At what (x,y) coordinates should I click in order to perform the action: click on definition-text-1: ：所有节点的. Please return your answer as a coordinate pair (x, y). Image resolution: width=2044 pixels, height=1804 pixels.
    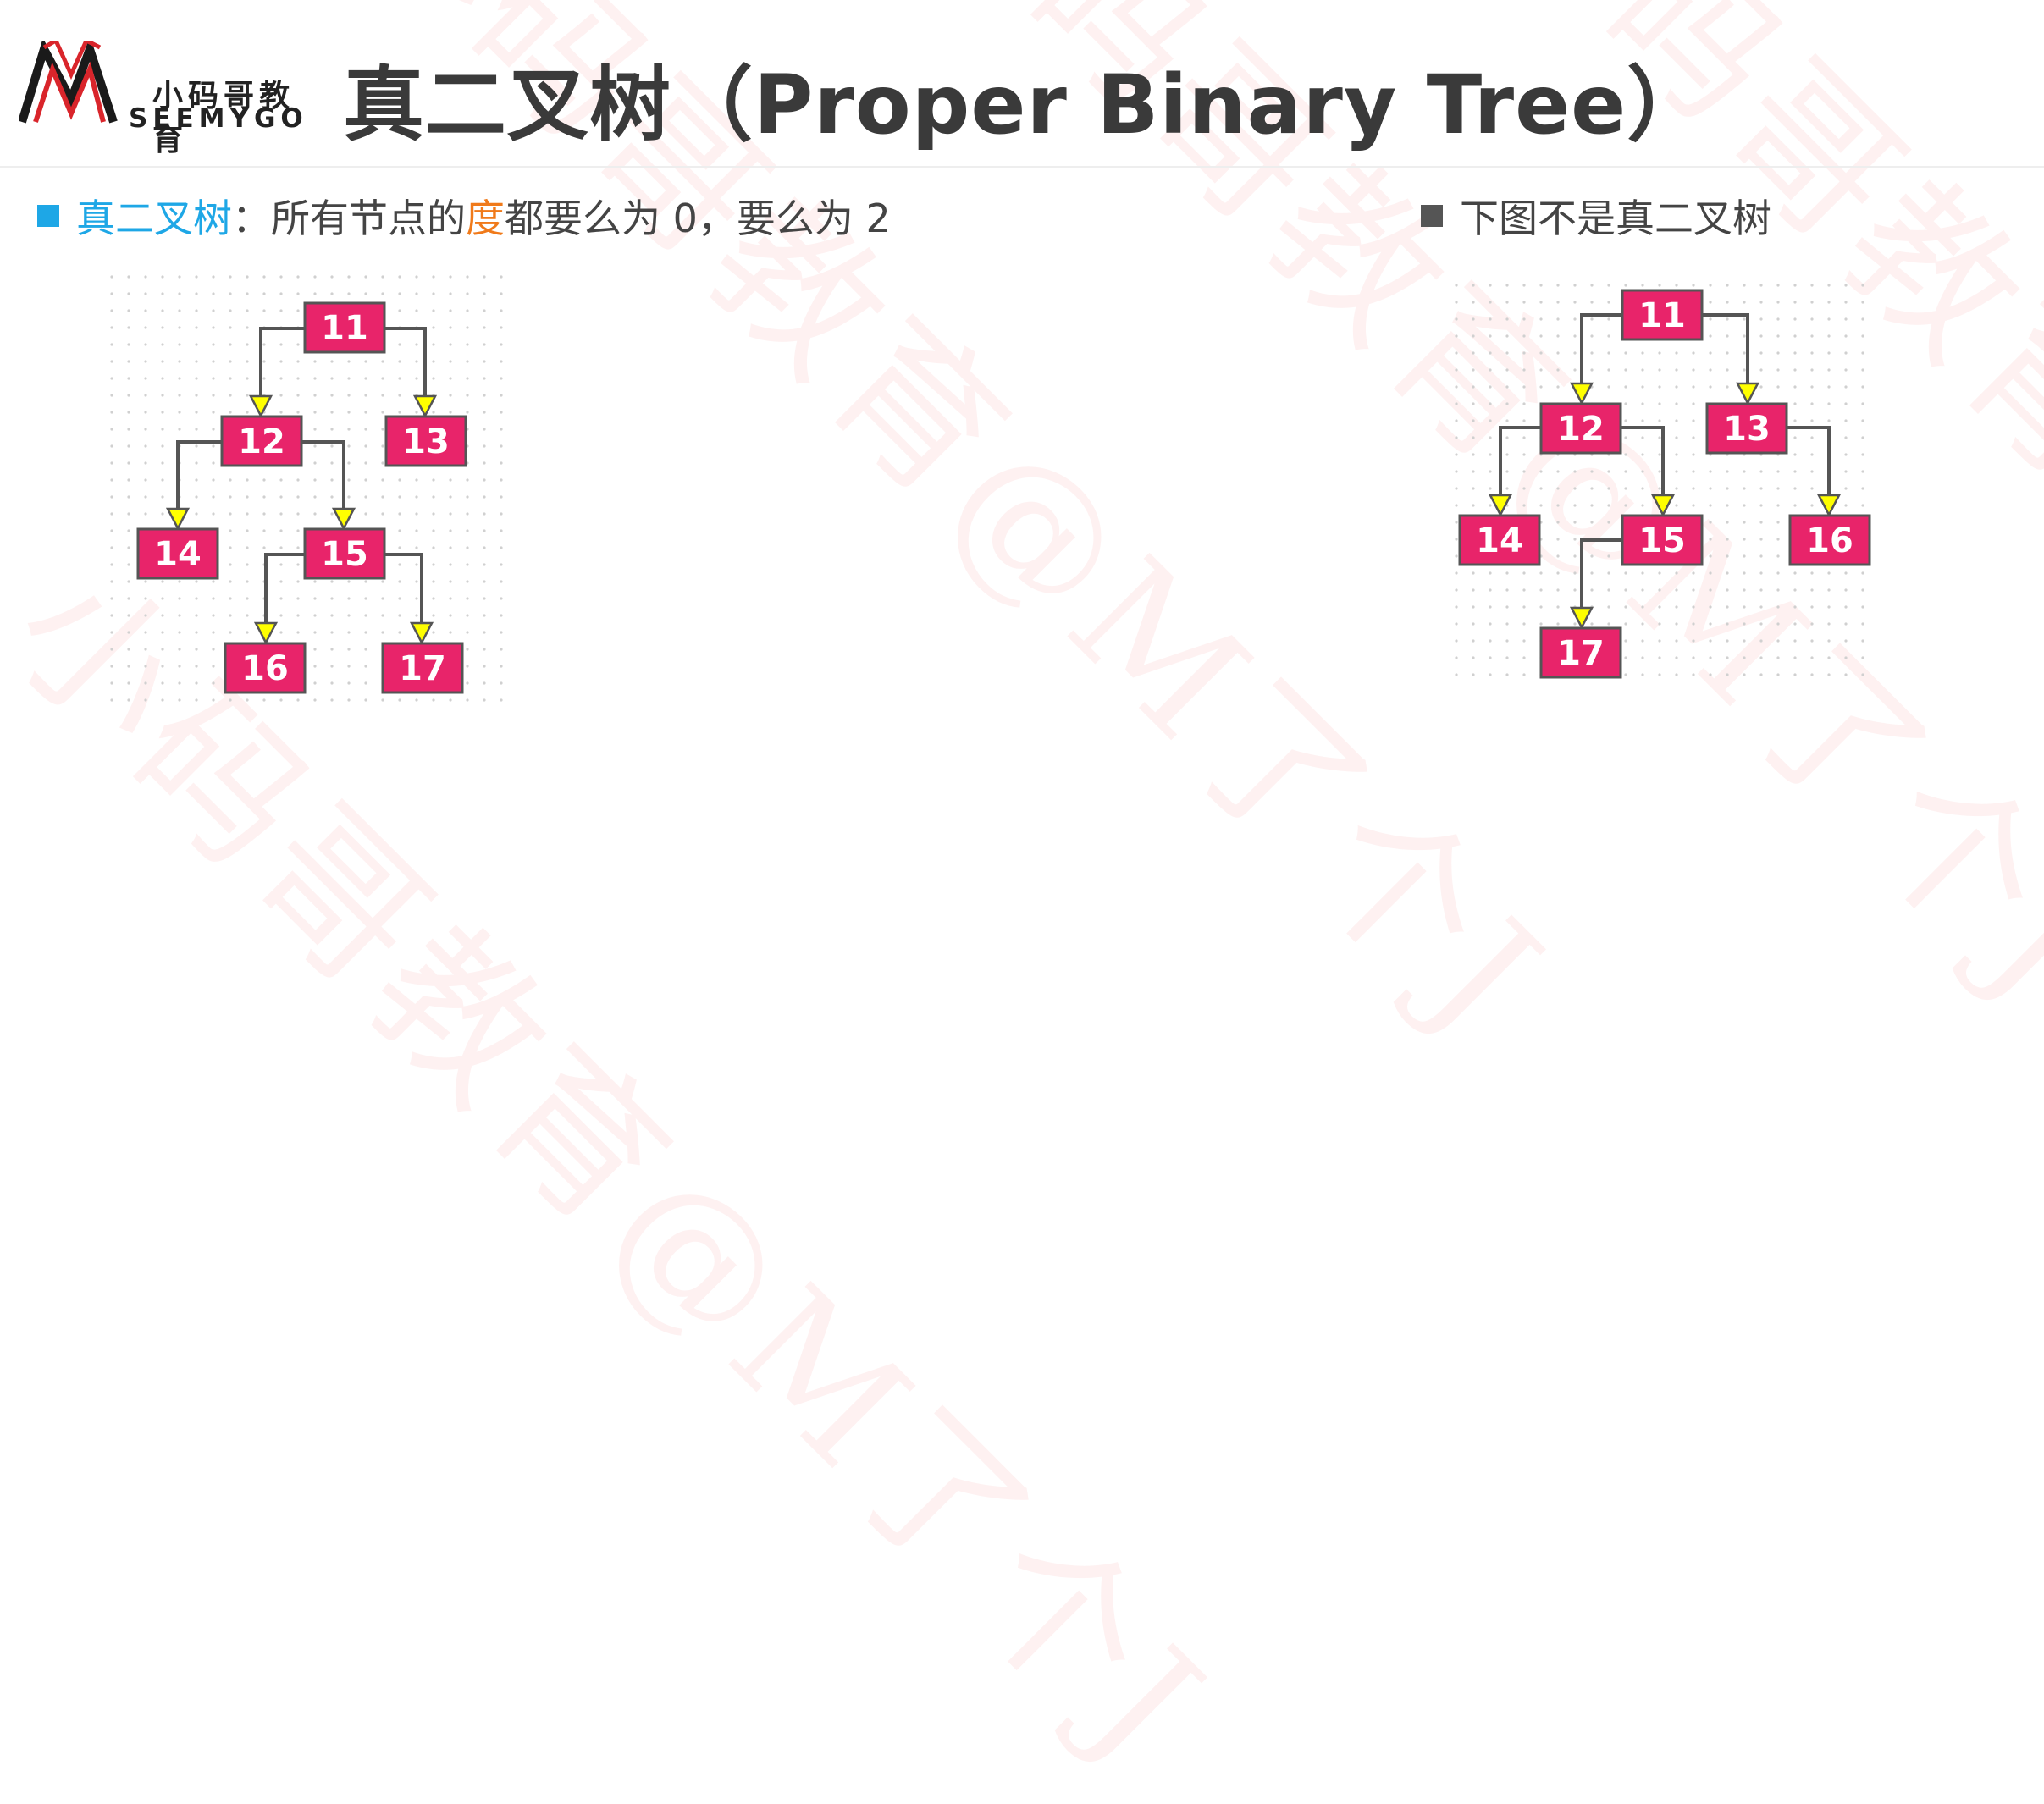
    Looking at the image, I should click on (349, 218).